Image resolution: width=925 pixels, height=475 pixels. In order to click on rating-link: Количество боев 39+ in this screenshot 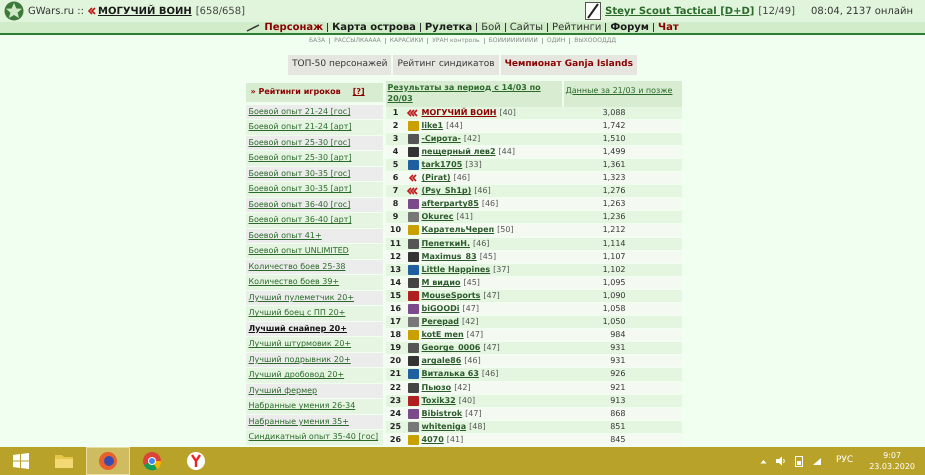, I will do `click(294, 282)`.